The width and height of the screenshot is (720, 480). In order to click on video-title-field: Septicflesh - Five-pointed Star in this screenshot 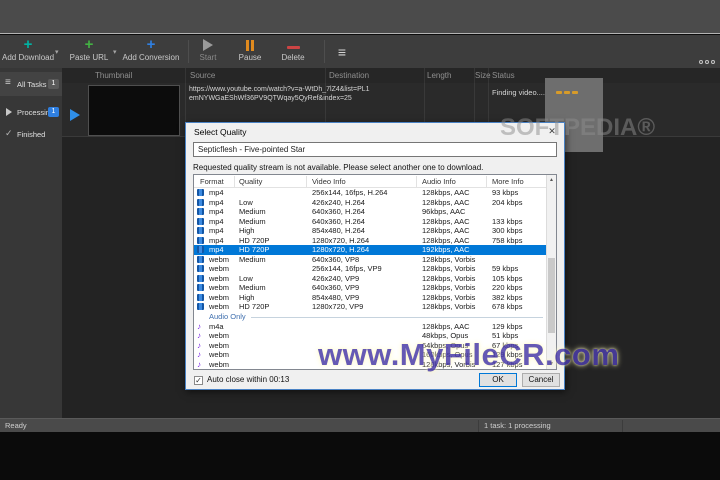, I will do `click(375, 149)`.